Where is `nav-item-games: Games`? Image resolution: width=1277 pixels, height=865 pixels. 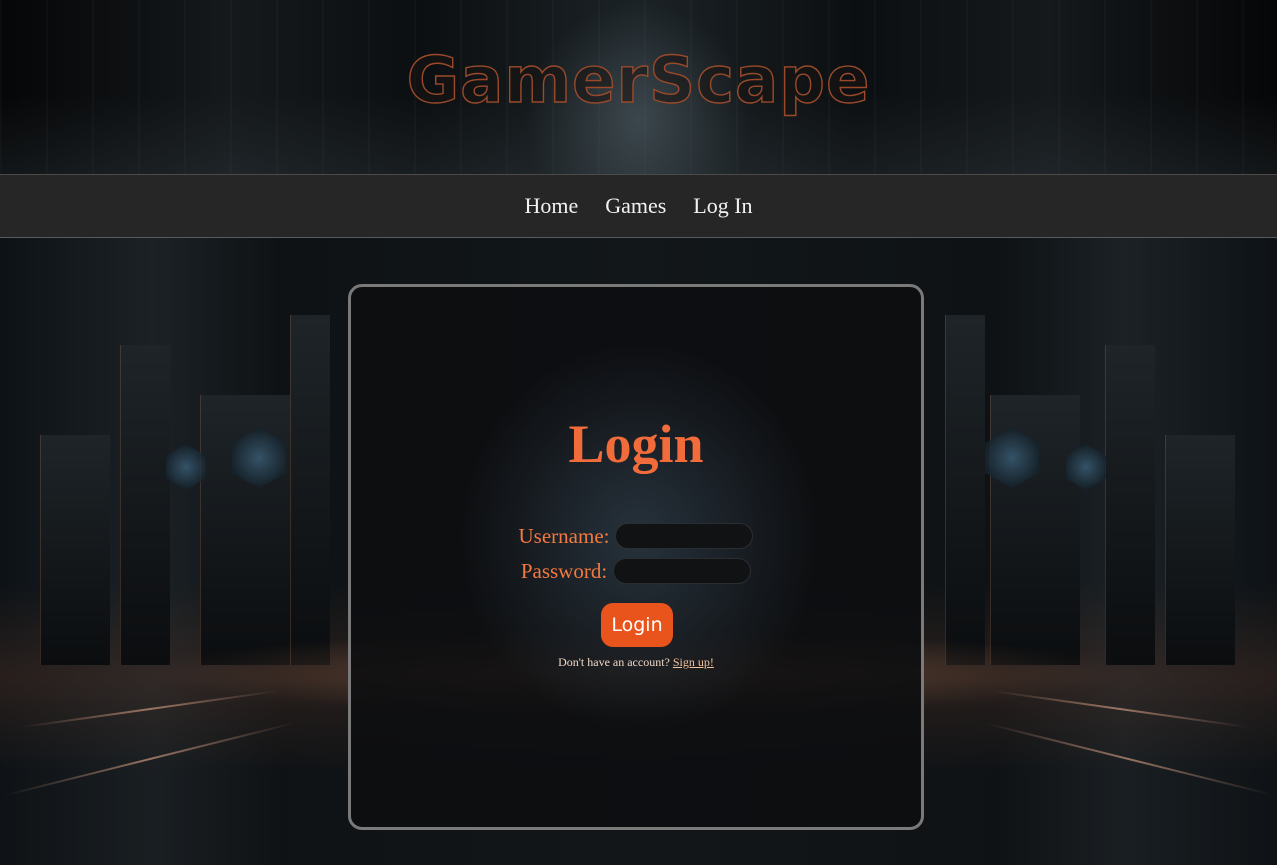 nav-item-games: Games is located at coordinates (635, 206).